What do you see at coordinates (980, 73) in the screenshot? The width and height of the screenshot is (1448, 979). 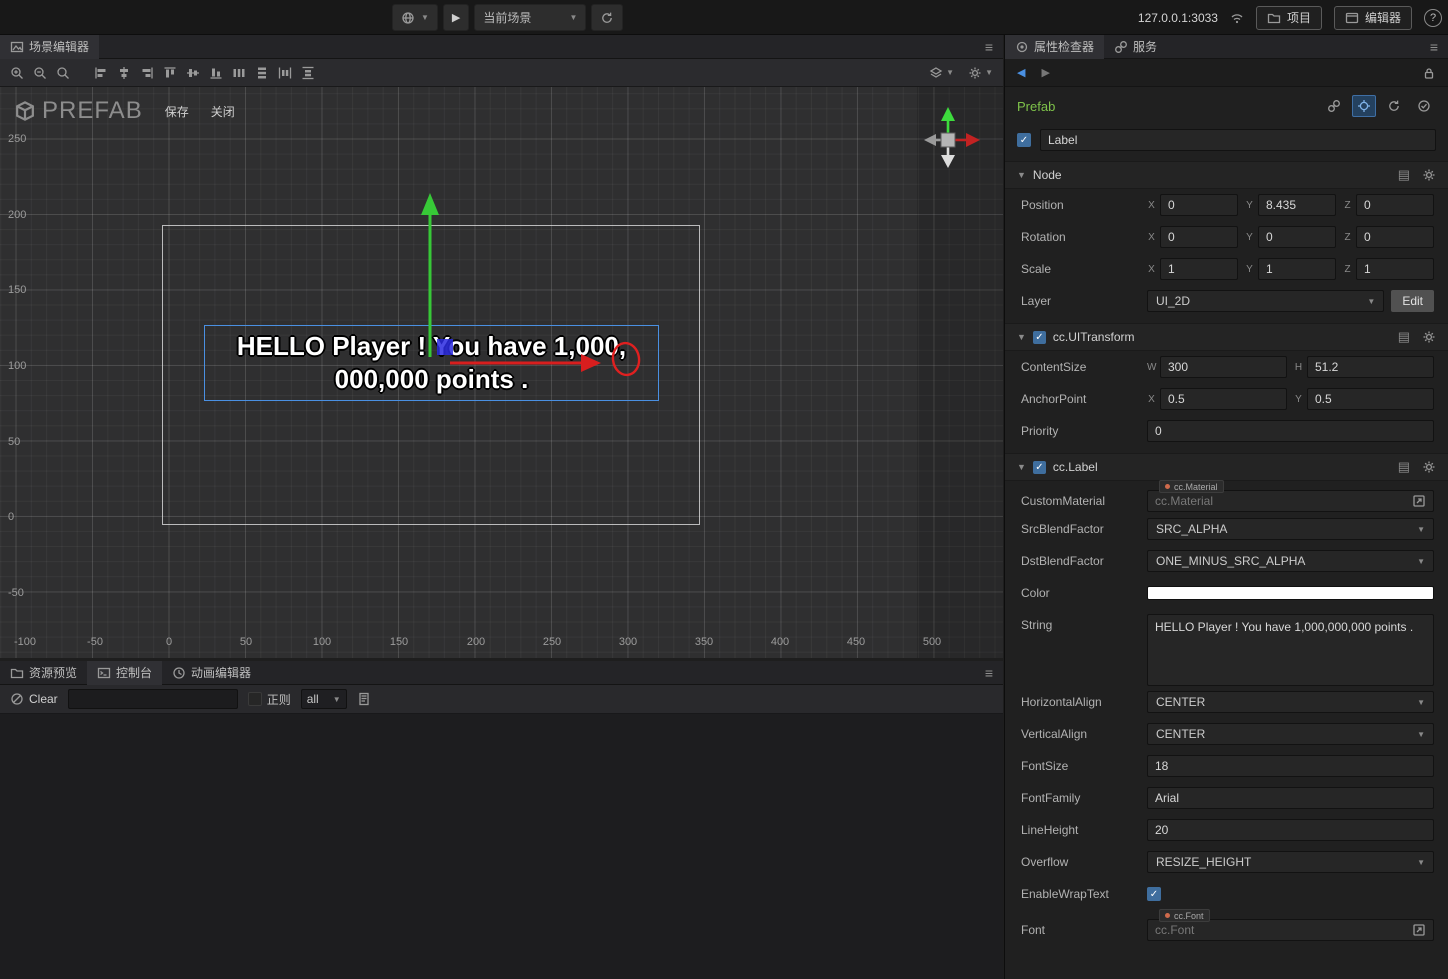 I see `scene-settings-button: ▼` at bounding box center [980, 73].